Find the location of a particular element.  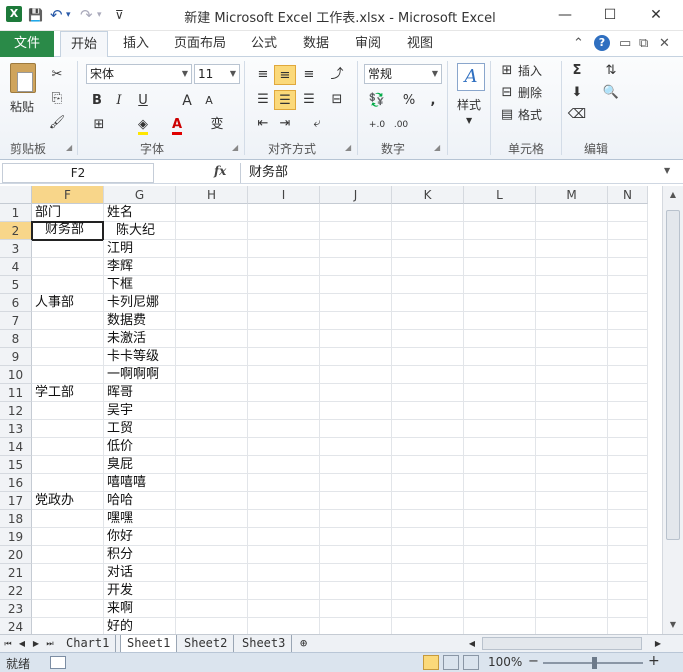

underline-button: U is located at coordinates (143, 101).